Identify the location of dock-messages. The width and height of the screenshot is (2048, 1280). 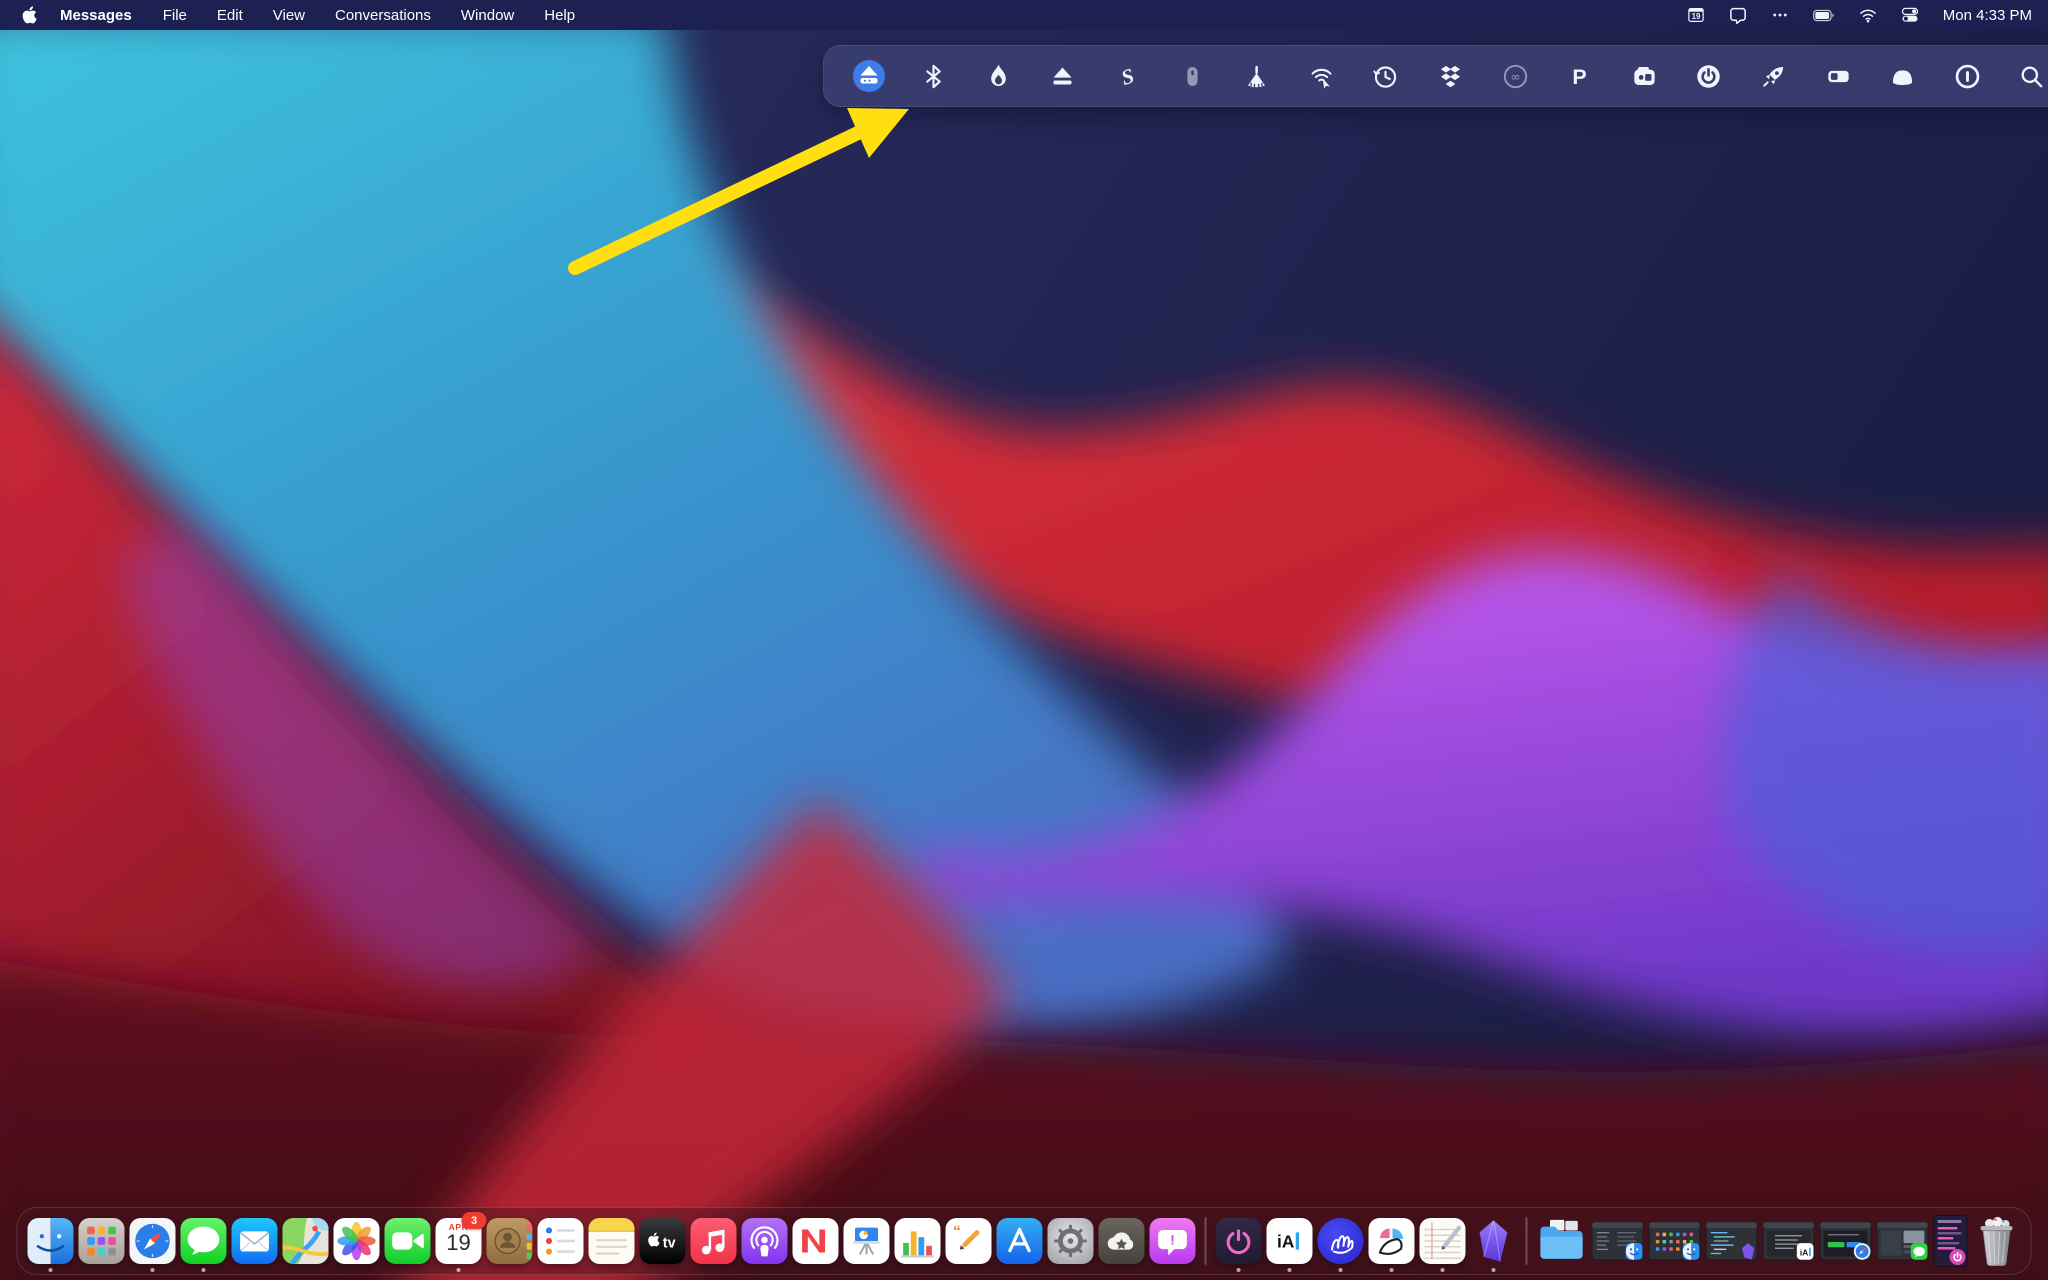
(203, 1241).